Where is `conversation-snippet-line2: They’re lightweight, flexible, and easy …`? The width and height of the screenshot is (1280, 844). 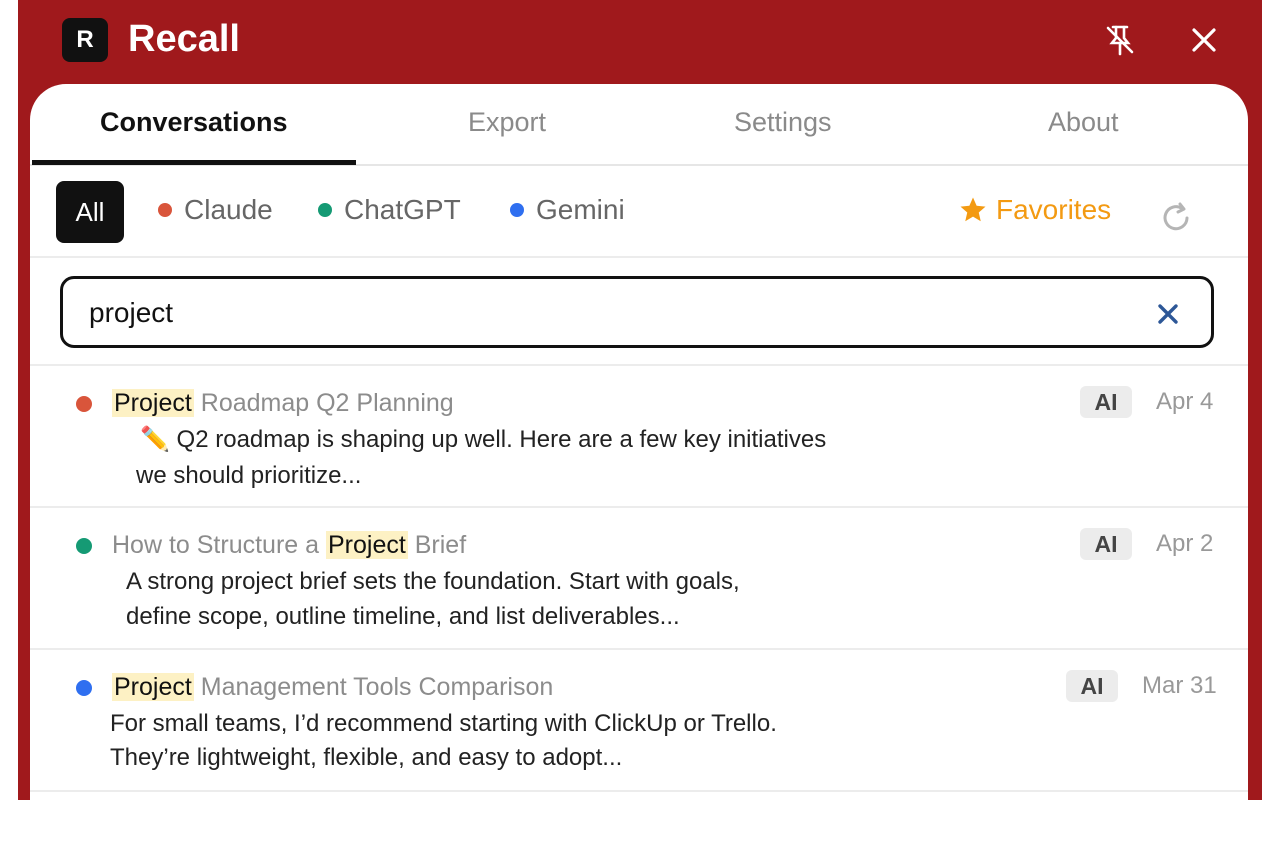
conversation-snippet-line2: They’re lightweight, flexible, and easy … is located at coordinates (366, 757).